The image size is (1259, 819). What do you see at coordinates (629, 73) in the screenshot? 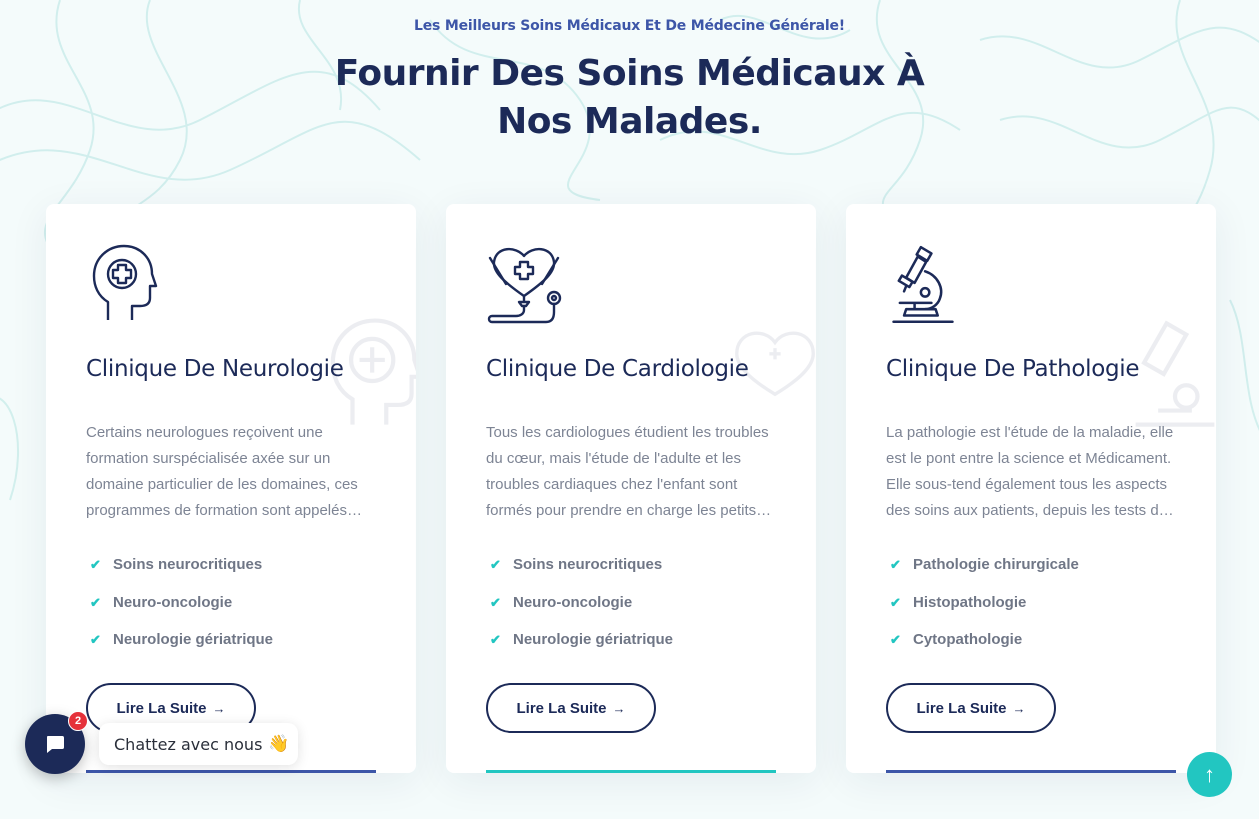
I see `section-title-line1: Fournir Des Soins Médicaux À` at bounding box center [629, 73].